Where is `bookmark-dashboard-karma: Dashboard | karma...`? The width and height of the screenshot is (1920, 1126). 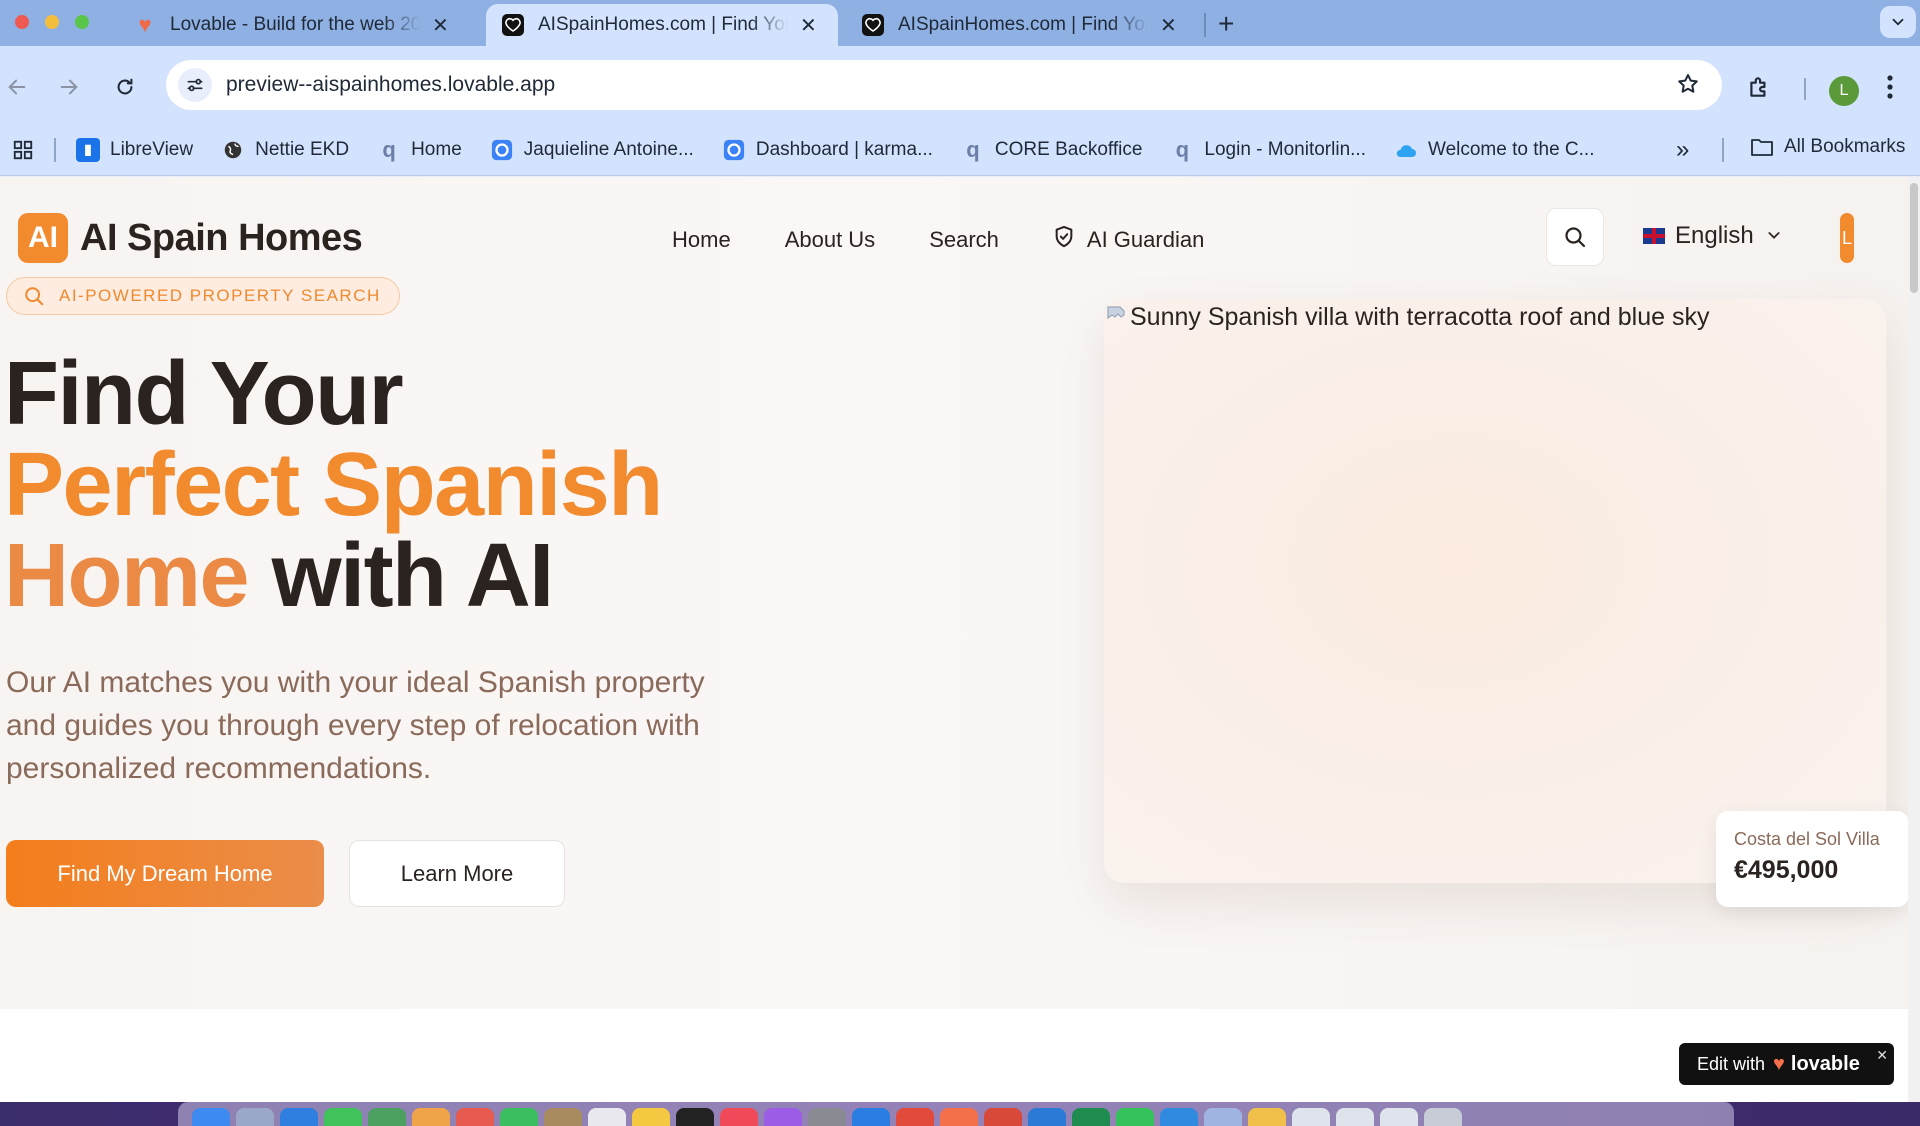 bookmark-dashboard-karma: Dashboard | karma... is located at coordinates (827, 150).